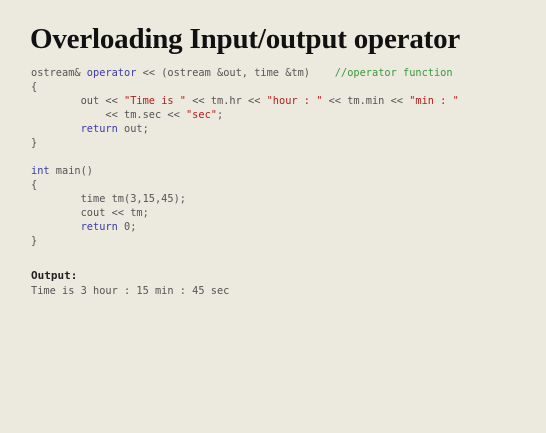 This screenshot has width=546, height=433. I want to click on code-string: "min : ", so click(434, 101).